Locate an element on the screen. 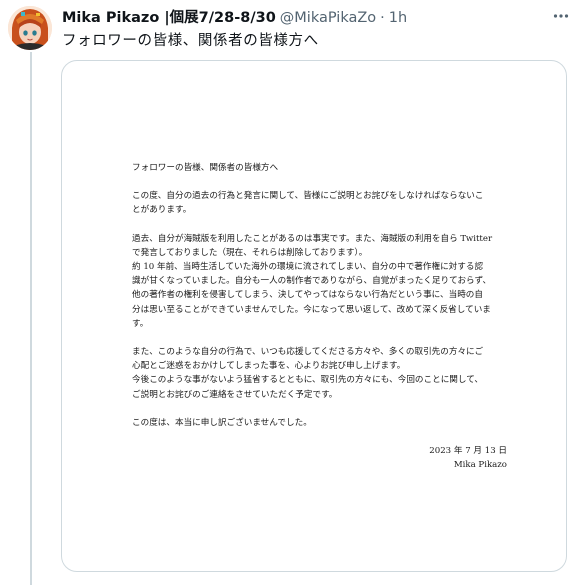 The height and width of the screenshot is (585, 582). letter-line: す。 is located at coordinates (140, 323).